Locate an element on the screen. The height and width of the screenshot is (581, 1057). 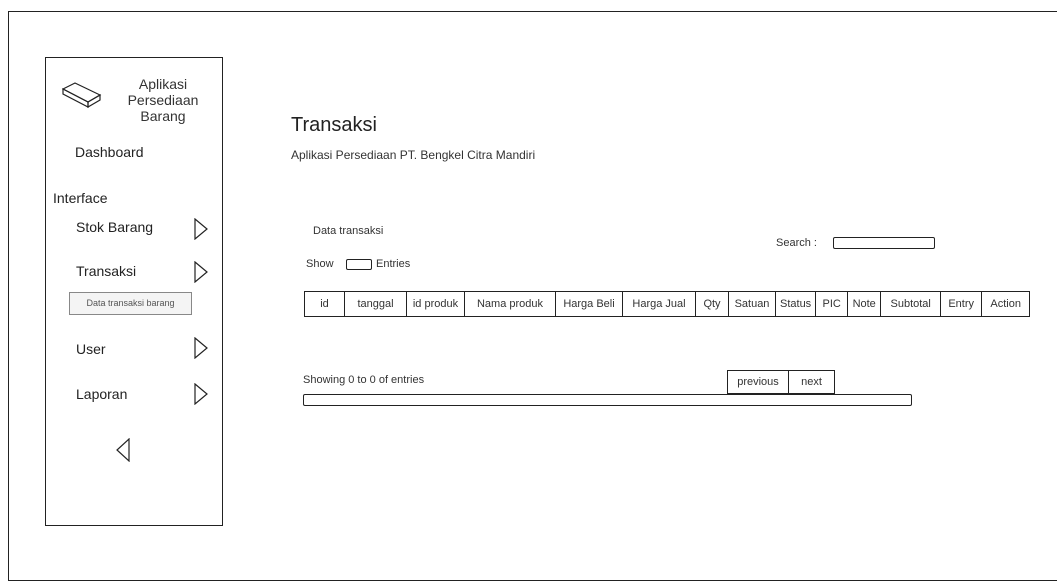
column-header-pic: PIC is located at coordinates (832, 304).